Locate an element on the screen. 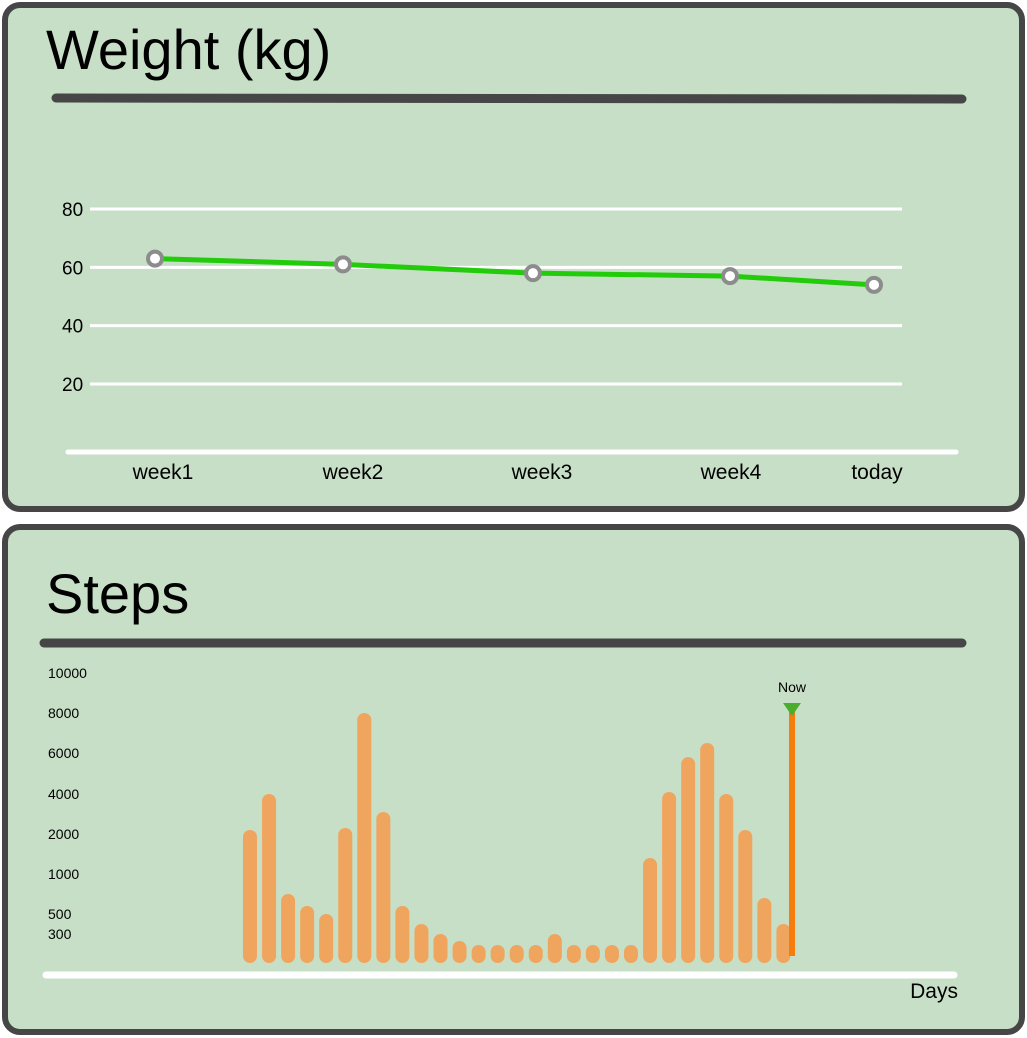 The image size is (1027, 1038). y-tick-label: 500 is located at coordinates (60, 914).